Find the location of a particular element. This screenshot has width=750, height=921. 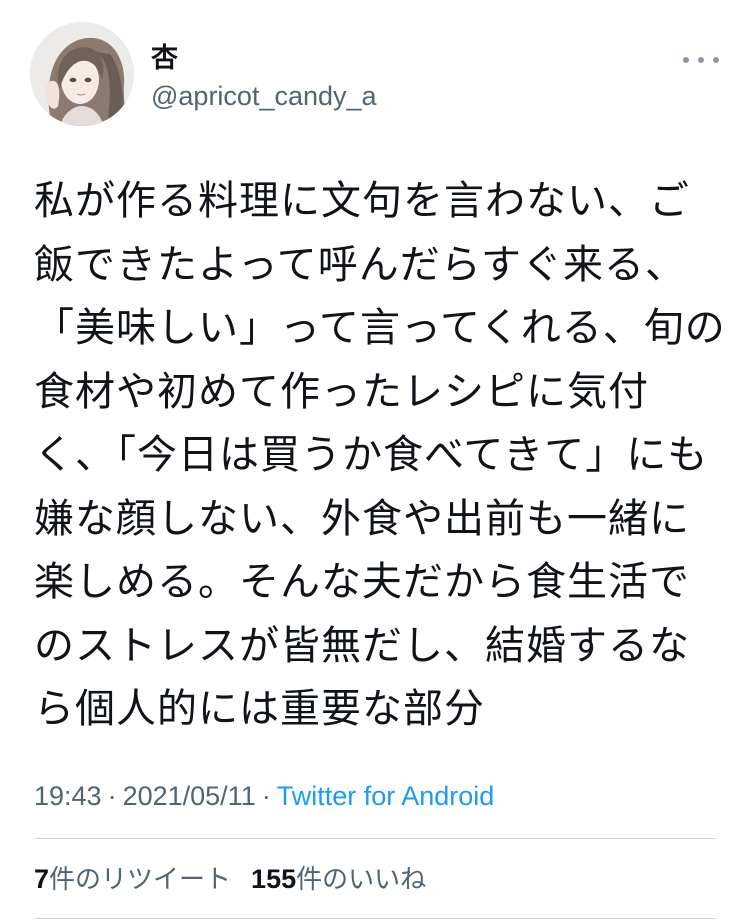

tweet-text-line: 私が作る料理に文句を言わない、ご is located at coordinates (362, 201).